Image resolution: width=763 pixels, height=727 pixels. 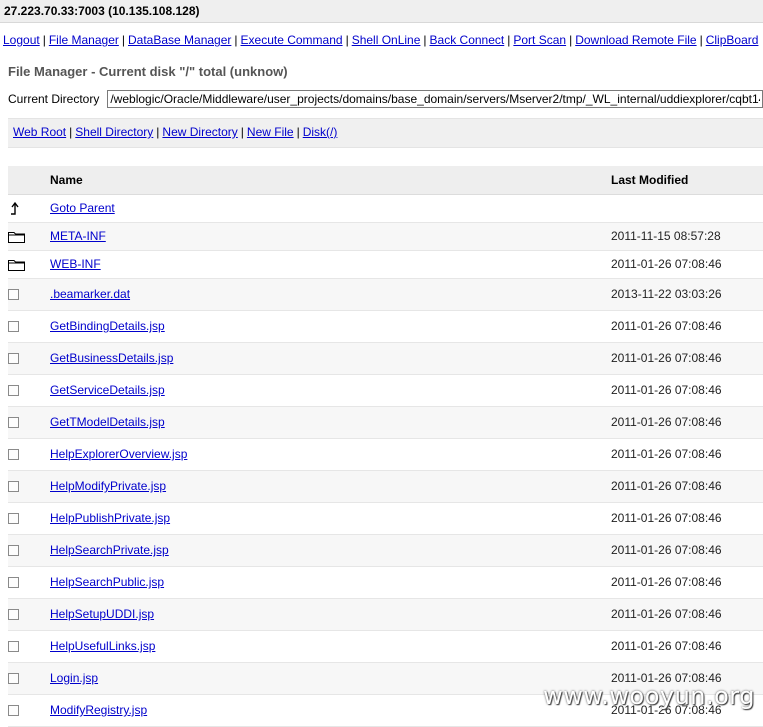 What do you see at coordinates (270, 132) in the screenshot?
I see `new-file-link: New File` at bounding box center [270, 132].